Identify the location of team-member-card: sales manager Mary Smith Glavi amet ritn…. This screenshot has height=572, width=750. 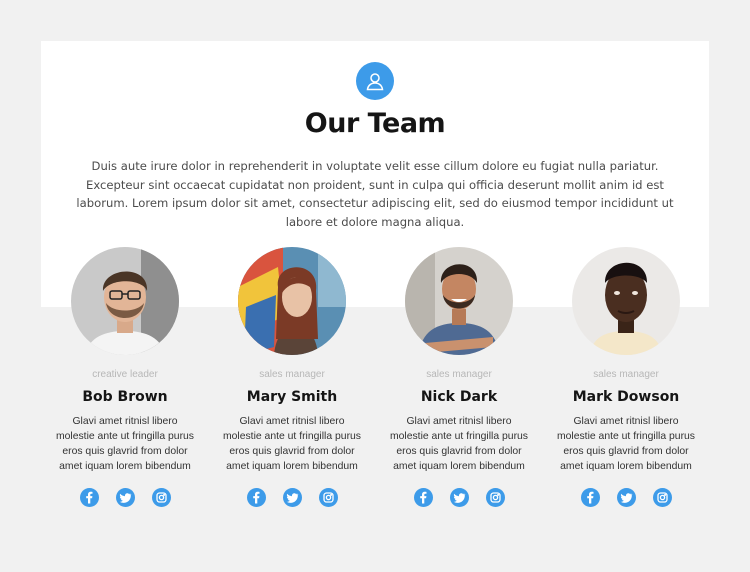
(292, 377).